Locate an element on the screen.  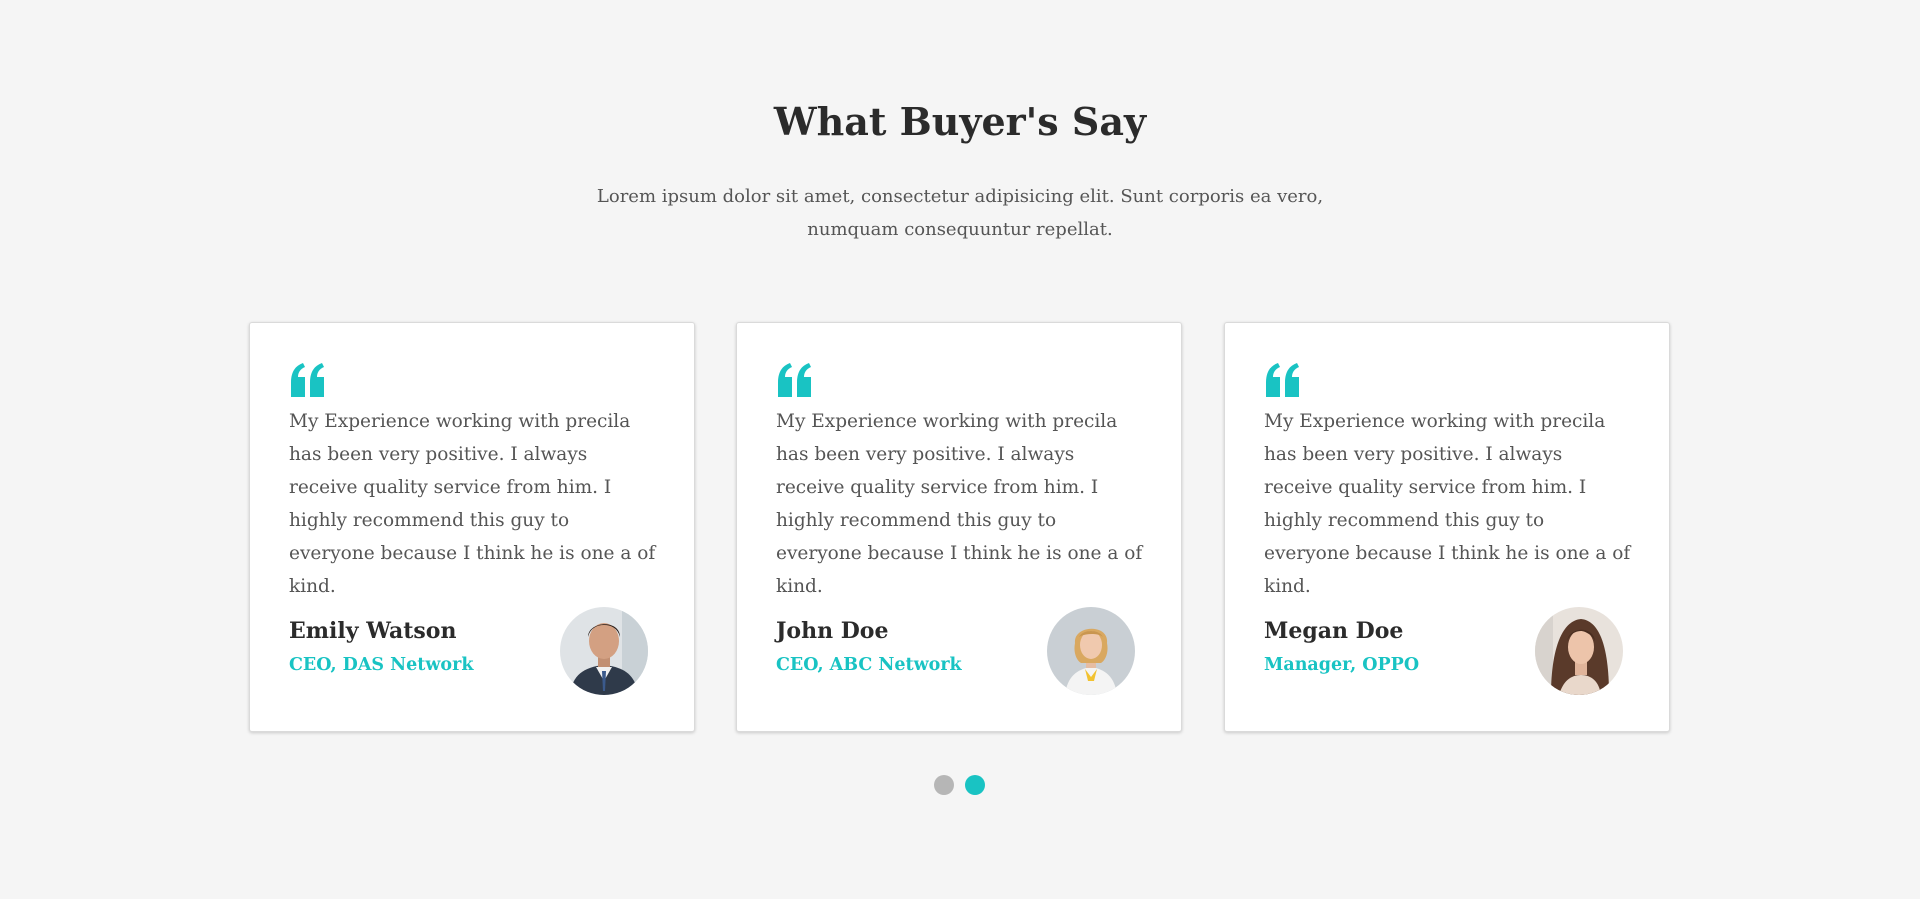
carousel-pagination is located at coordinates (960, 785).